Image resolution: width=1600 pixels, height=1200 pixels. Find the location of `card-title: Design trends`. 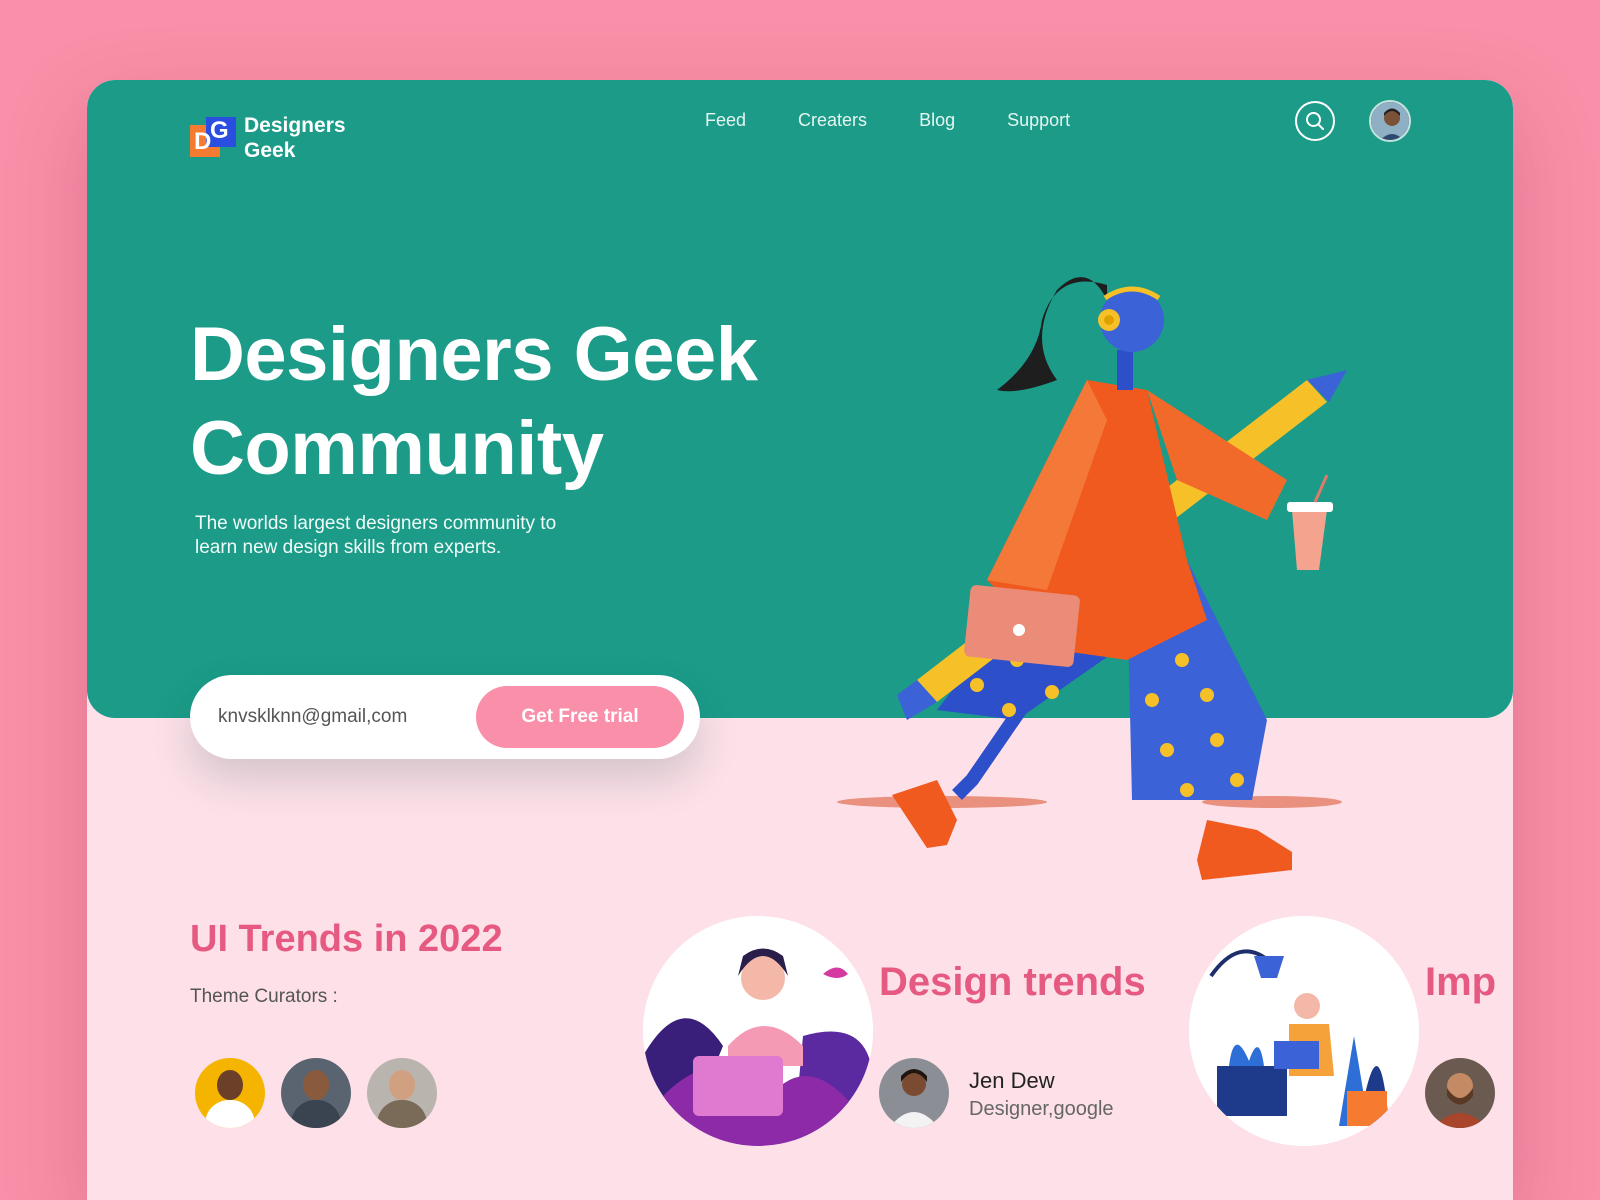

card-title: Design trends is located at coordinates (1012, 982).